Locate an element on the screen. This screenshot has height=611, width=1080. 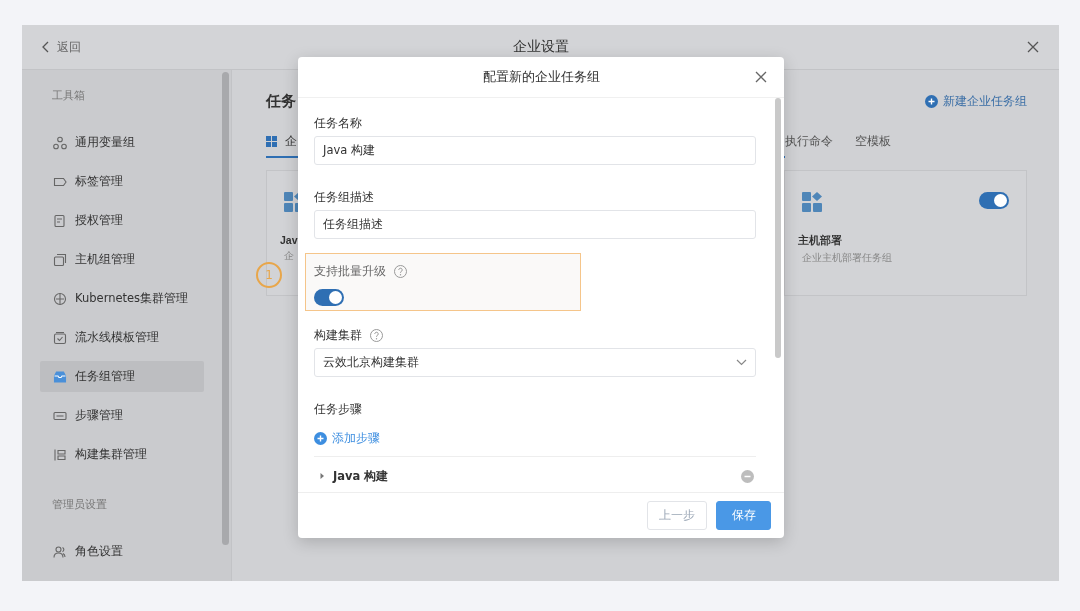
sidebar-item: 流水线模板管理 is located at coordinates (122, 337).